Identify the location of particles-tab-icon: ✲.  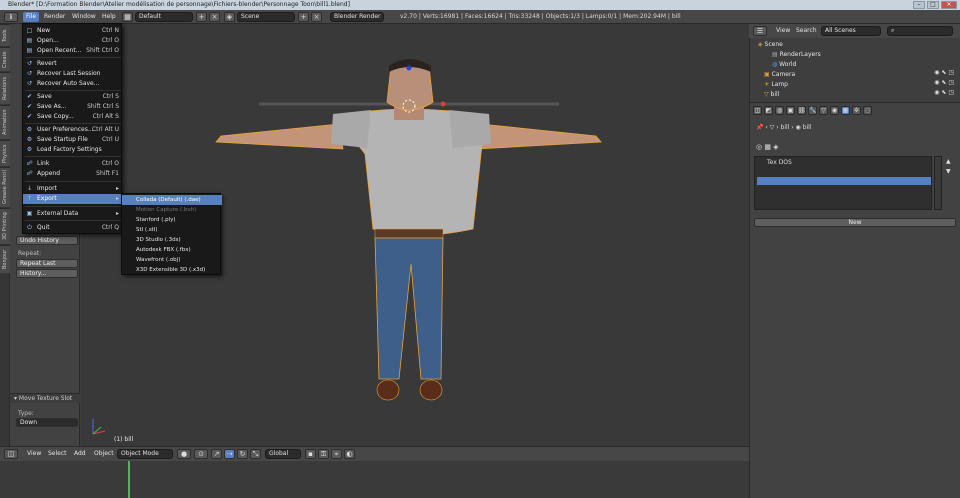
(856, 110).